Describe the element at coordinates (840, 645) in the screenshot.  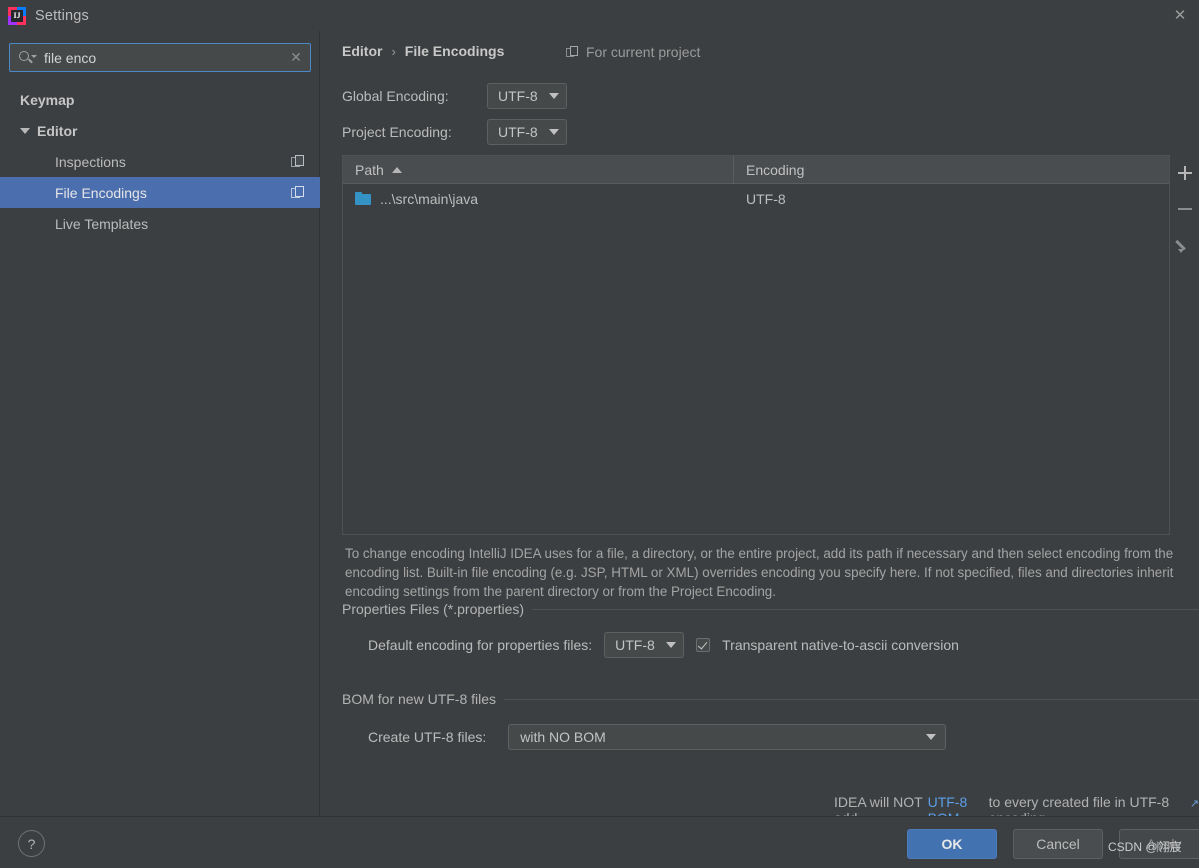
I see `transparent-native-to-ascii-label: Transparent native-to-ascii conversion` at that location.